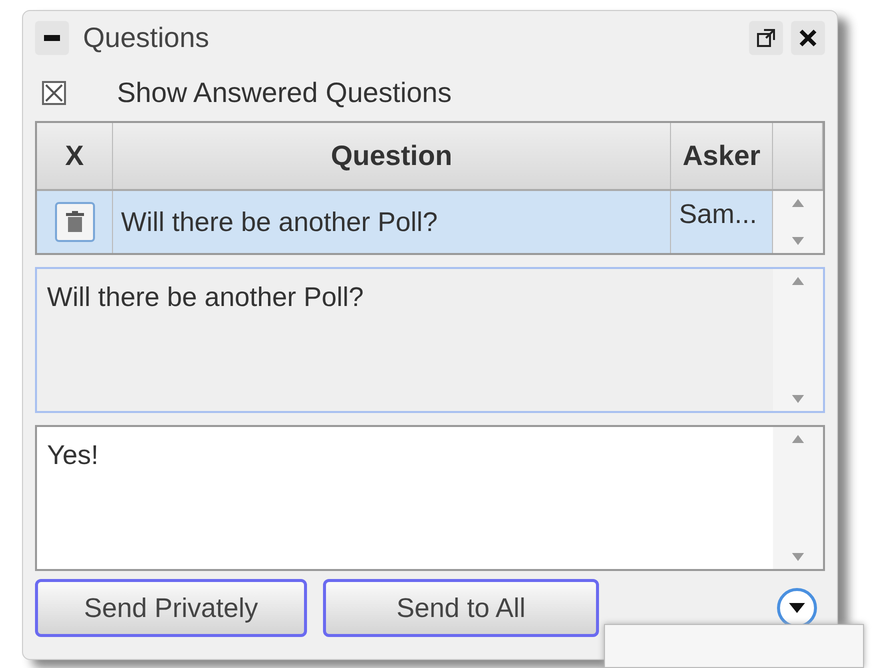 The image size is (884, 668). Describe the element at coordinates (75, 156) in the screenshot. I see `column-header: X` at that location.